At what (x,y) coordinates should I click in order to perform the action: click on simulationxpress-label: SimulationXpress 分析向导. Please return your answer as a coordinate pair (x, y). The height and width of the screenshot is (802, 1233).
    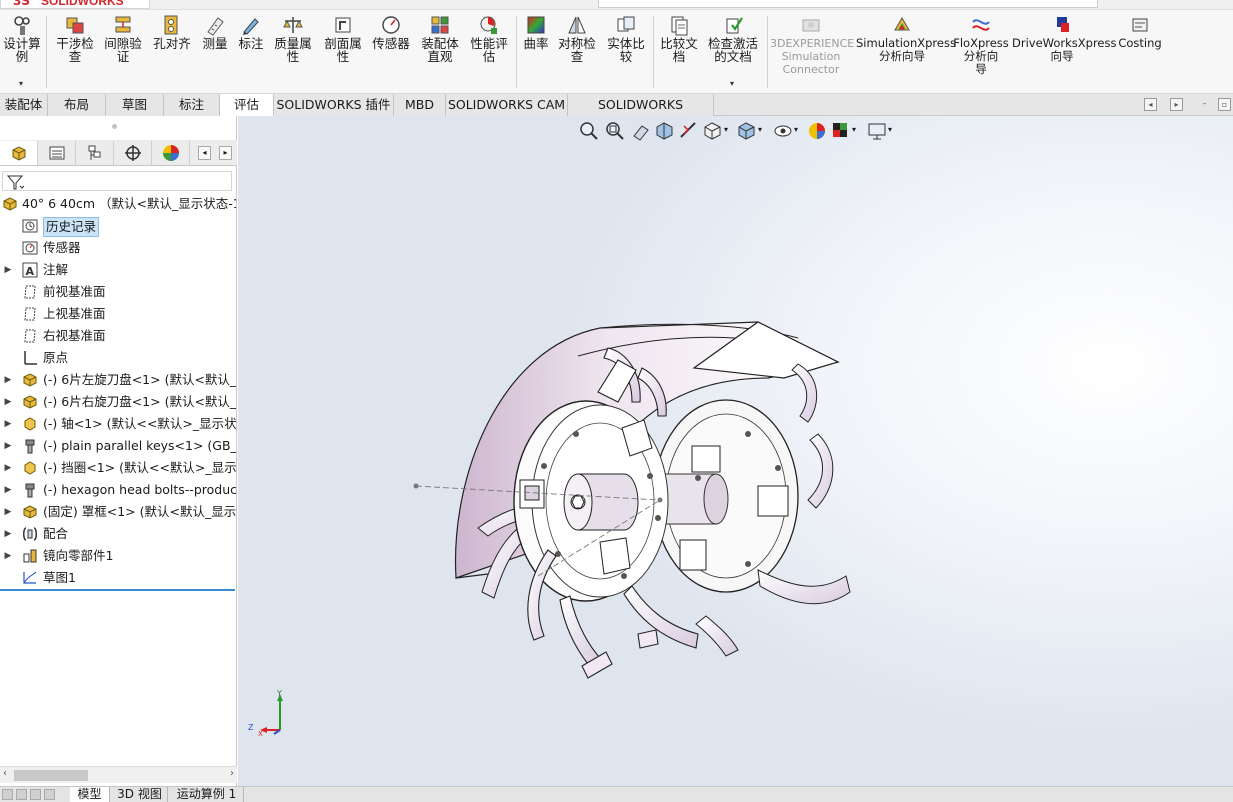
    Looking at the image, I should click on (906, 49).